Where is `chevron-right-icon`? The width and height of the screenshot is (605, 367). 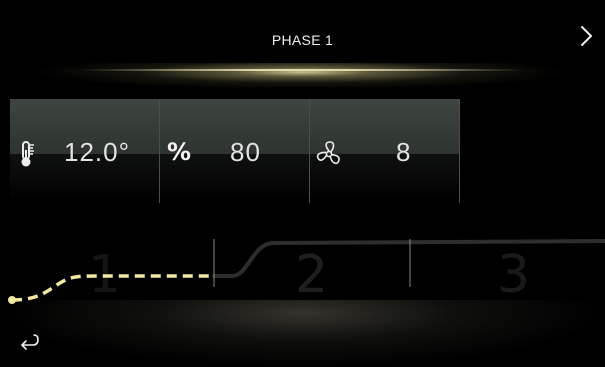 chevron-right-icon is located at coordinates (586, 36).